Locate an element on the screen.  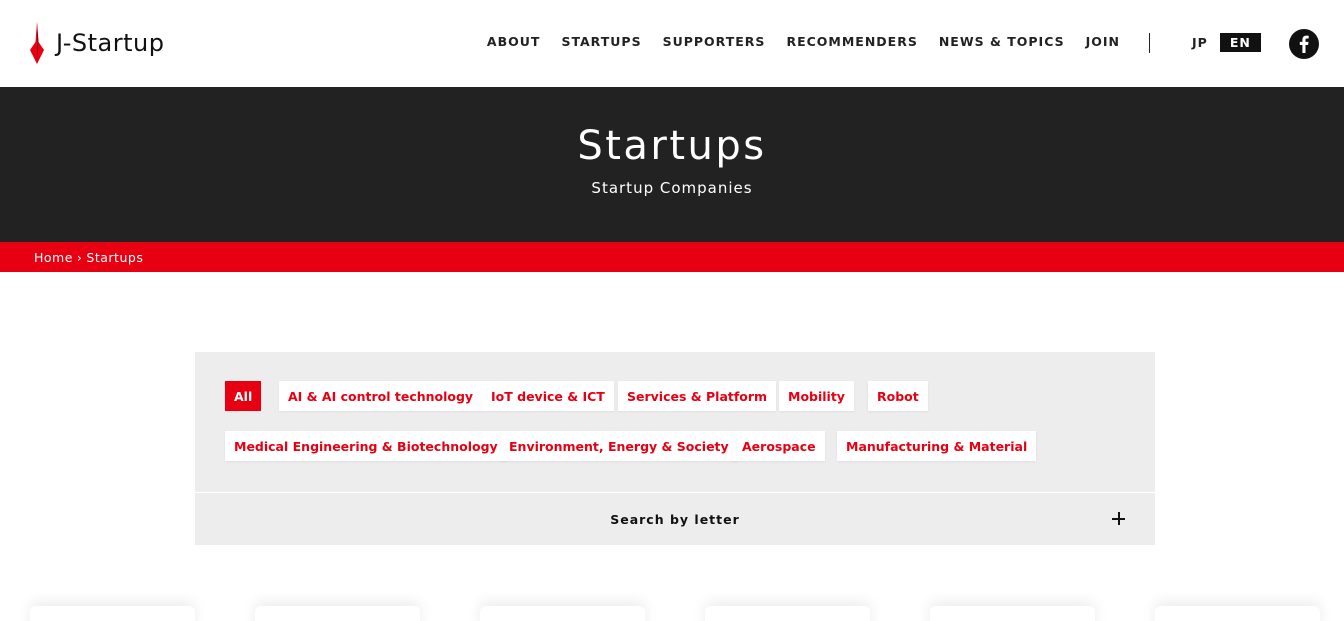
breadcrumb-current: Startups is located at coordinates (115, 257).